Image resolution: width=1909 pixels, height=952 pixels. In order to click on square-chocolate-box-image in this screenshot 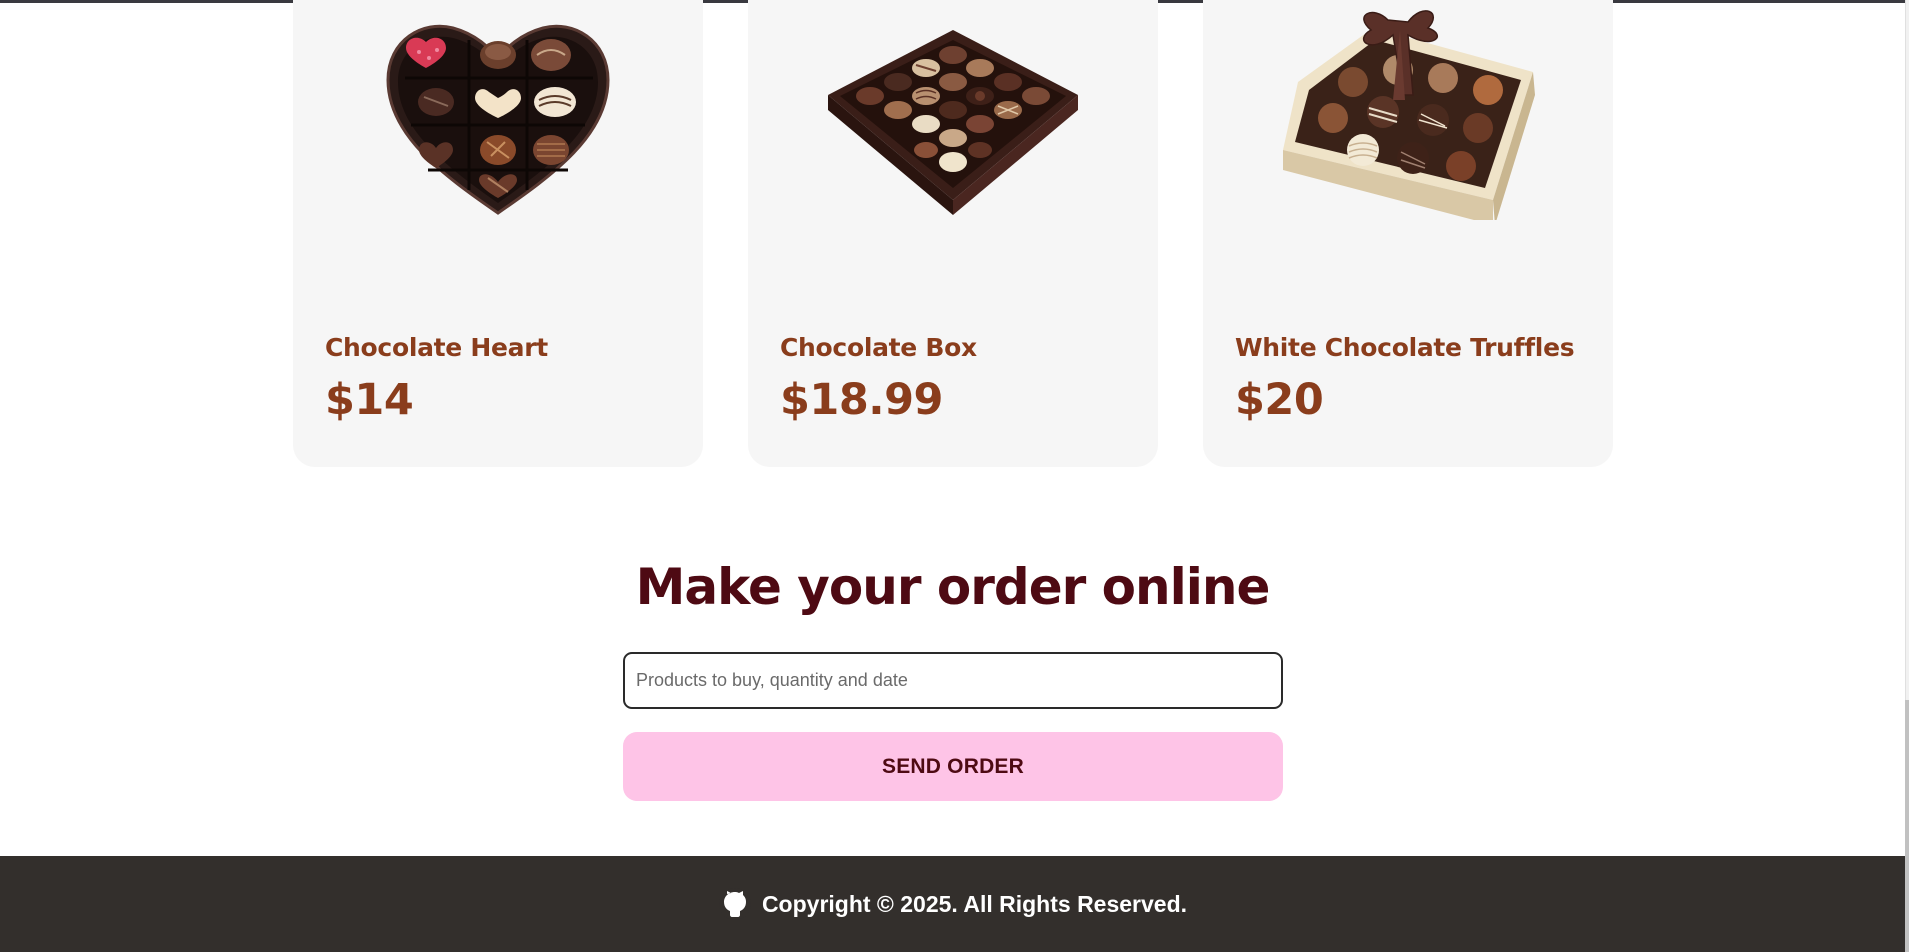, I will do `click(953, 122)`.